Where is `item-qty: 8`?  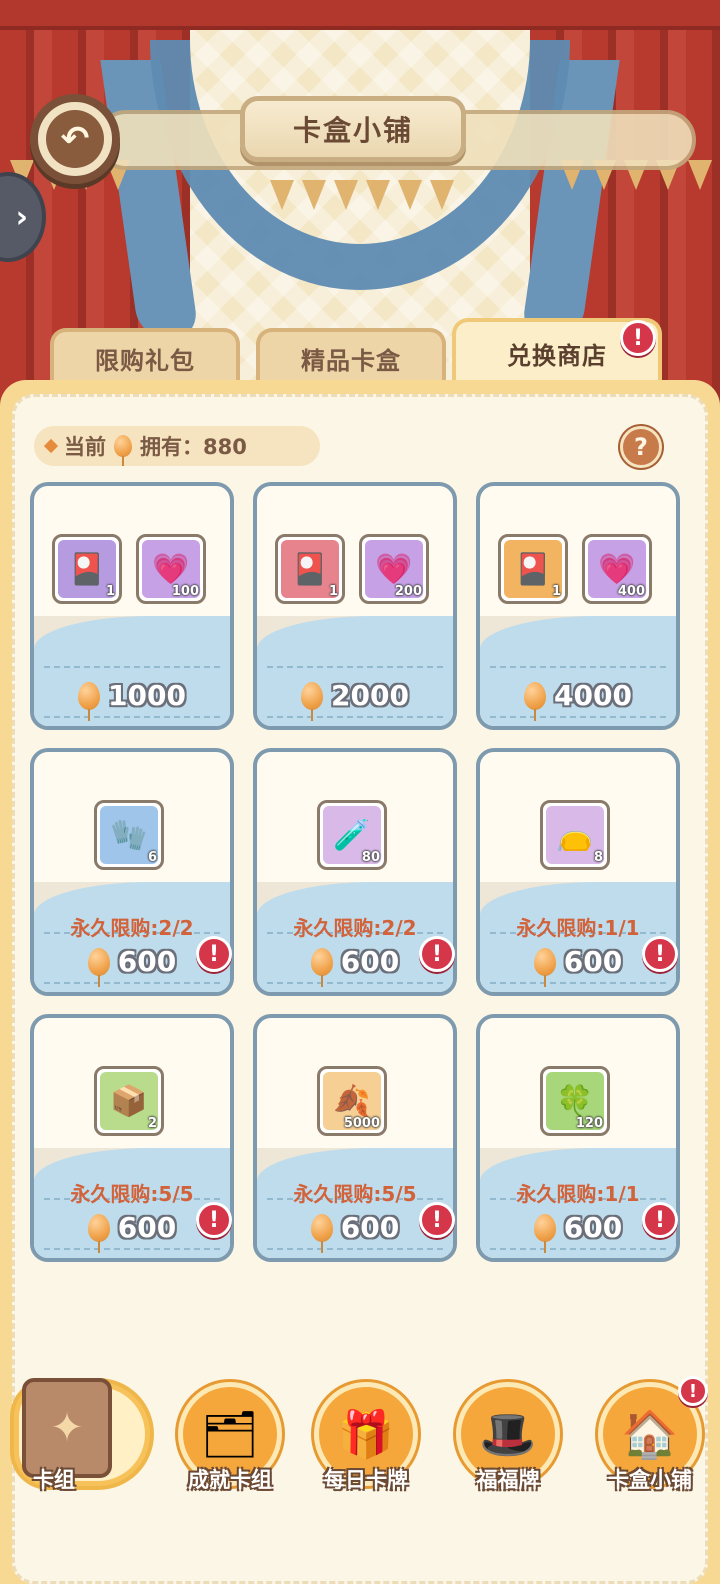 item-qty: 8 is located at coordinates (598, 857).